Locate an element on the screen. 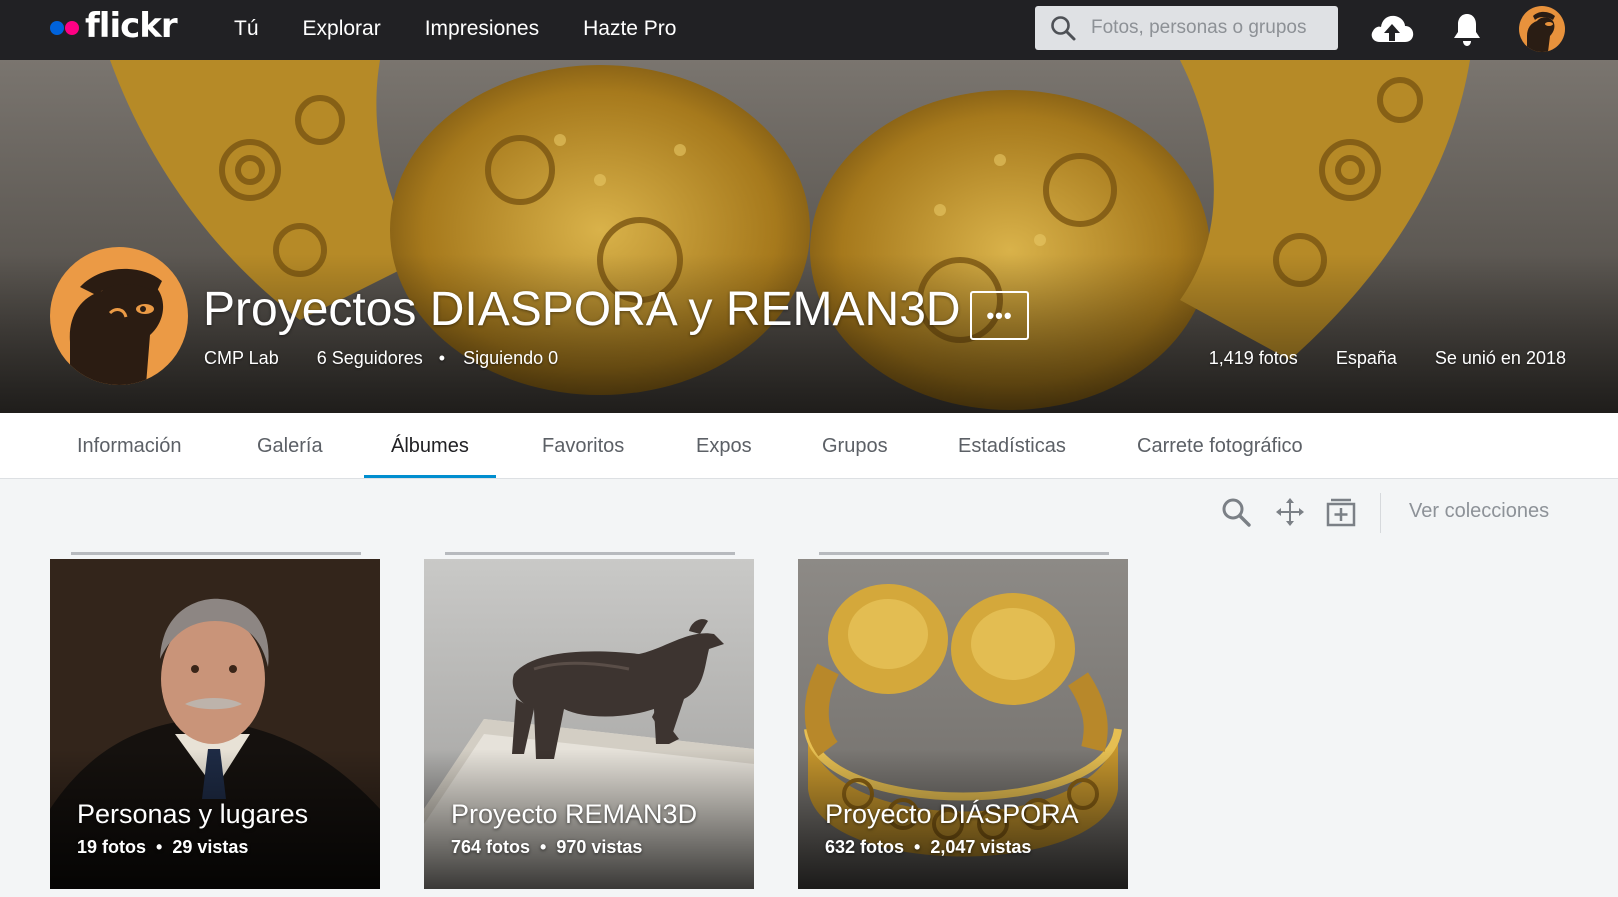 The height and width of the screenshot is (897, 1618). album-card-proyecto-diaspora: Proyecto DIÁSPORA 632 fotos • 2,047 vistas is located at coordinates (963, 724).